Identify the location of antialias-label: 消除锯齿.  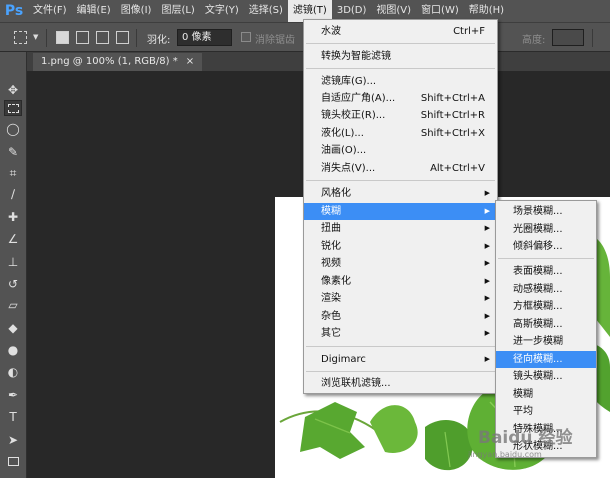
(275, 40).